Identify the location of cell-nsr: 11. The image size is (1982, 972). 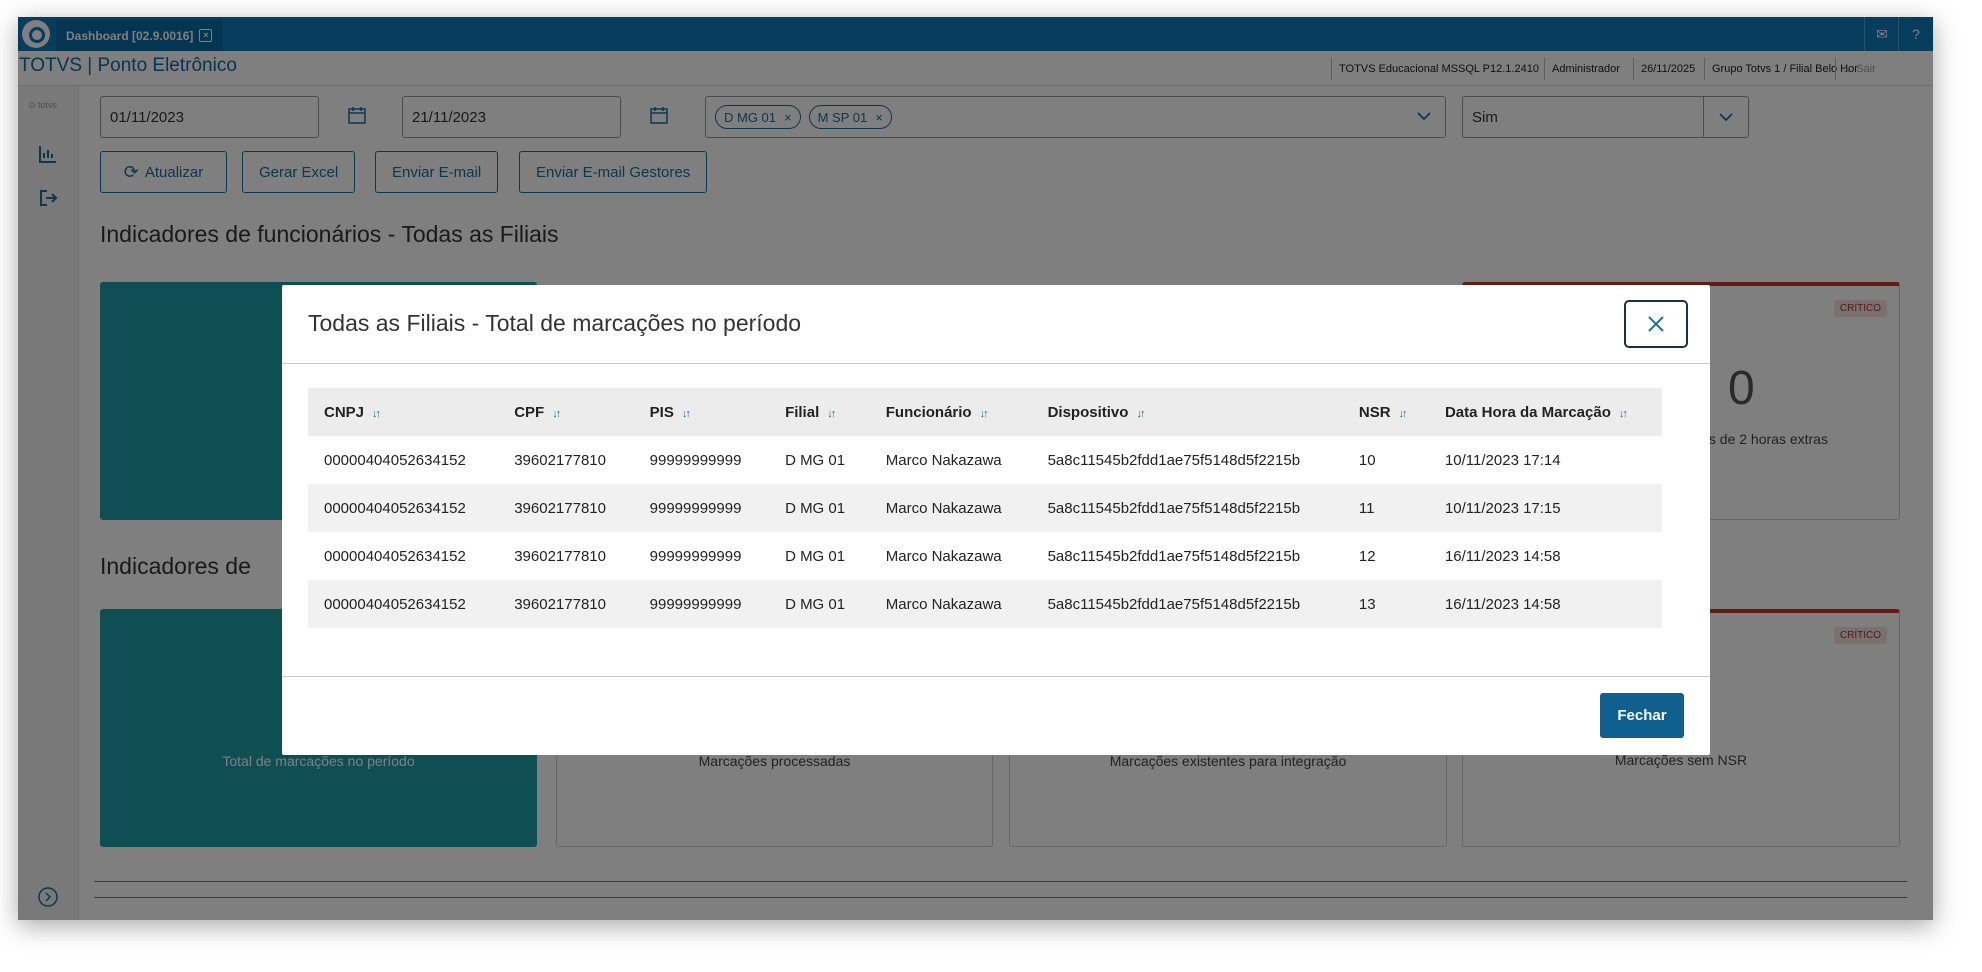
(1385, 508).